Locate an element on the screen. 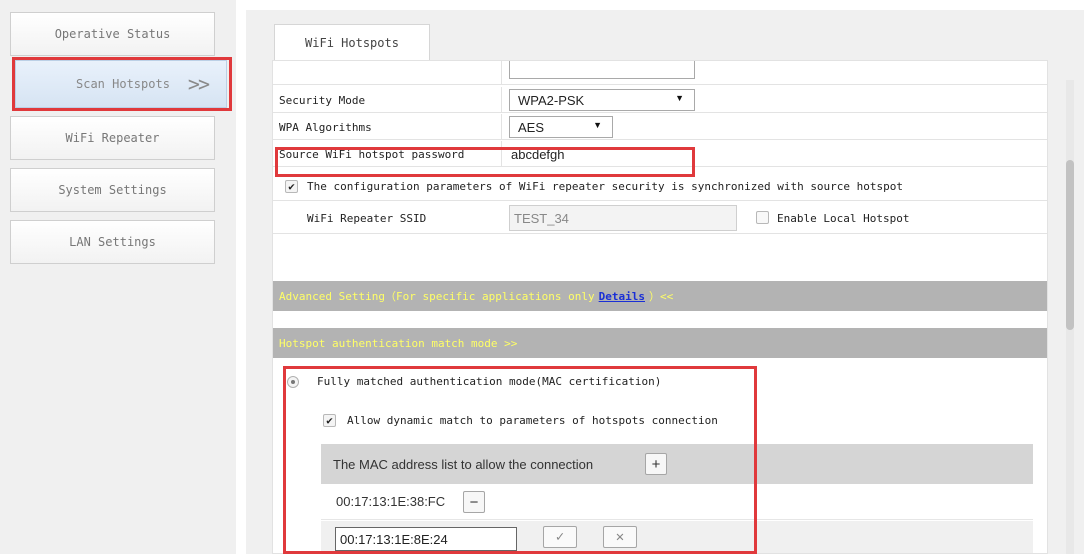 The image size is (1084, 554). enable-local-hotspot-checkbox is located at coordinates (762, 217).